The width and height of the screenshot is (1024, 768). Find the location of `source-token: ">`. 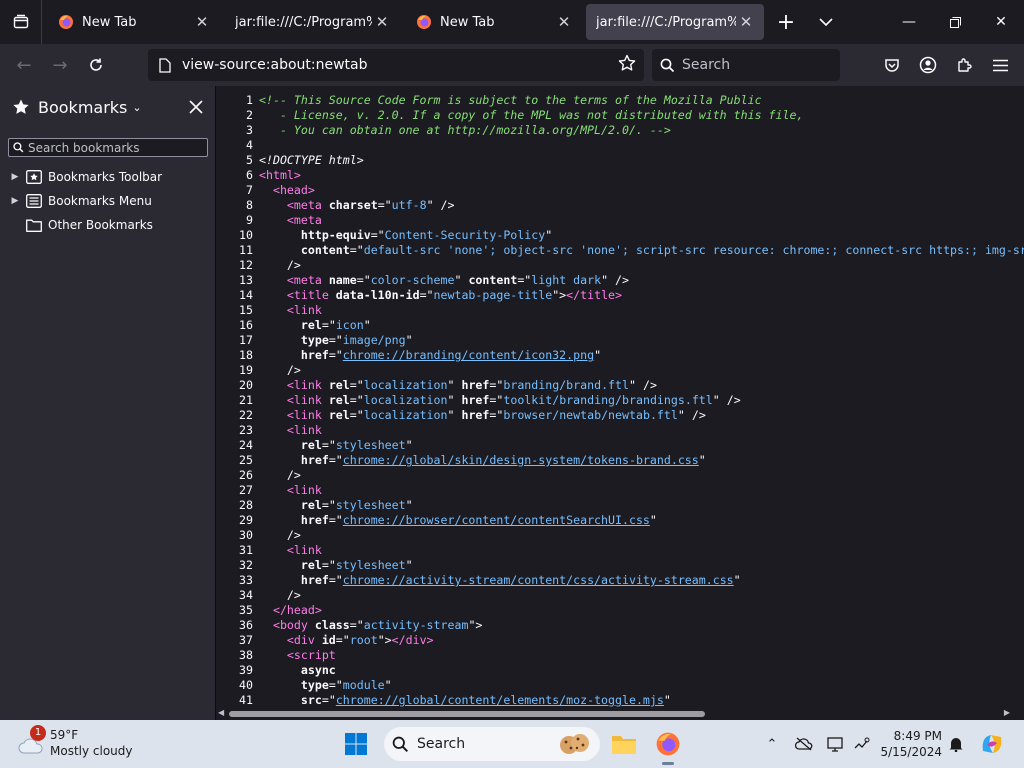

source-token: "> is located at coordinates (384, 640).